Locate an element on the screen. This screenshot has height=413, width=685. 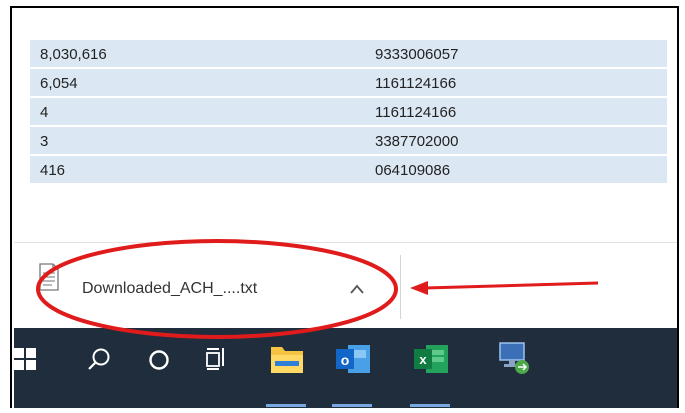
outlook-letter: o is located at coordinates (345, 360).